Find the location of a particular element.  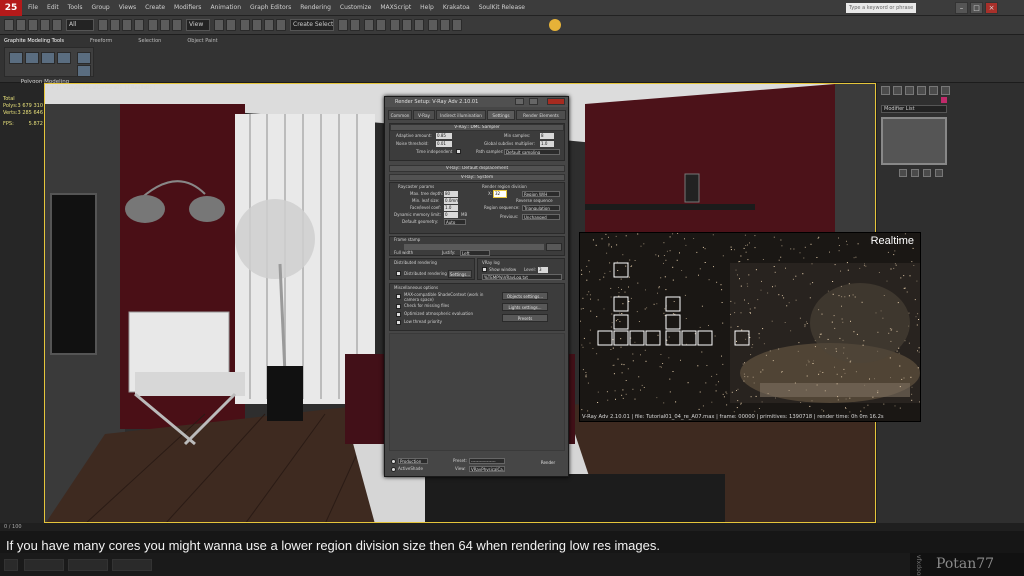

tab-freeform: Freeform is located at coordinates (101, 41).